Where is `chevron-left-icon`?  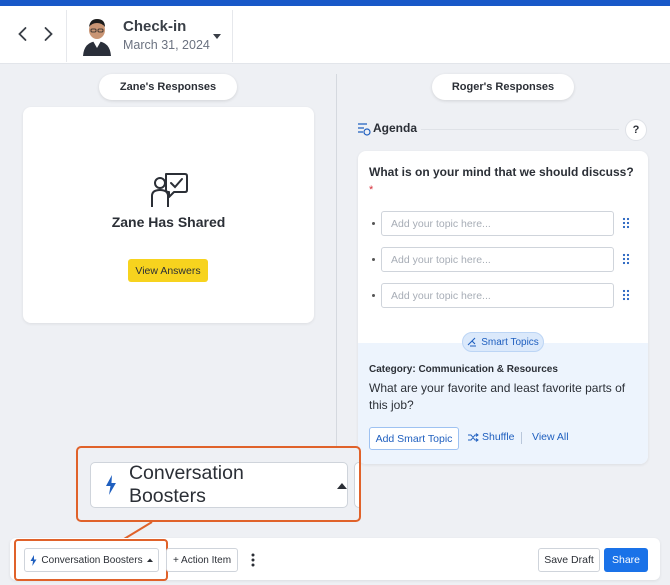 chevron-left-icon is located at coordinates (22, 34).